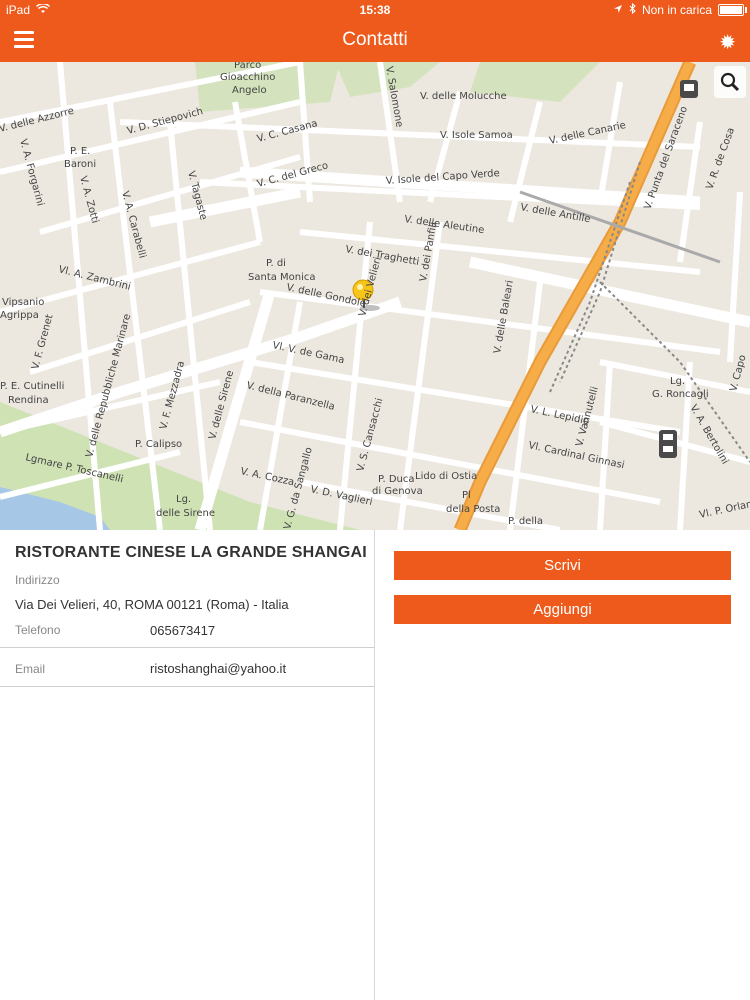 The height and width of the screenshot is (1000, 750). I want to click on map-label: Angelo, so click(249, 90).